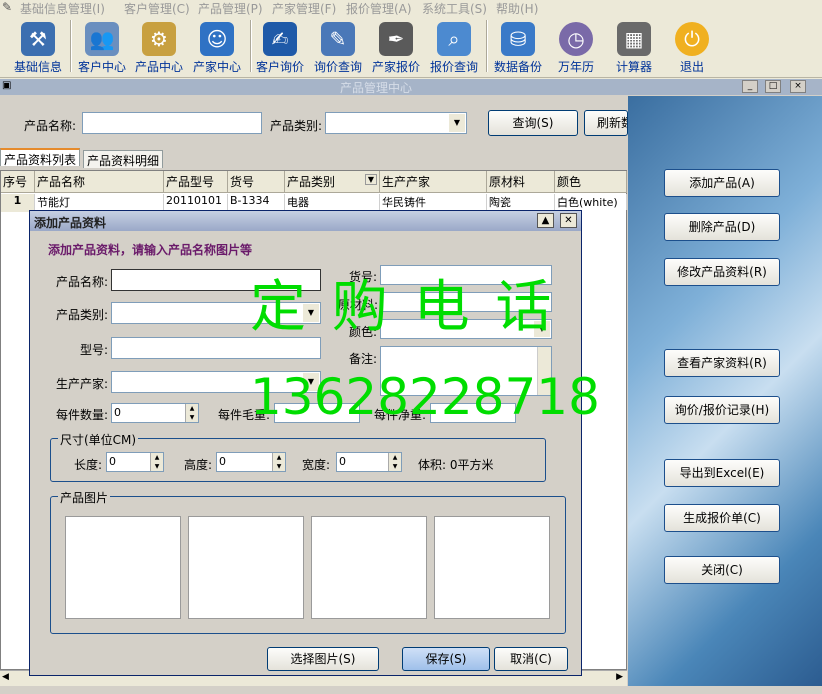 Image resolution: width=822 pixels, height=694 pixels. I want to click on remark-label: 备注:, so click(363, 359).